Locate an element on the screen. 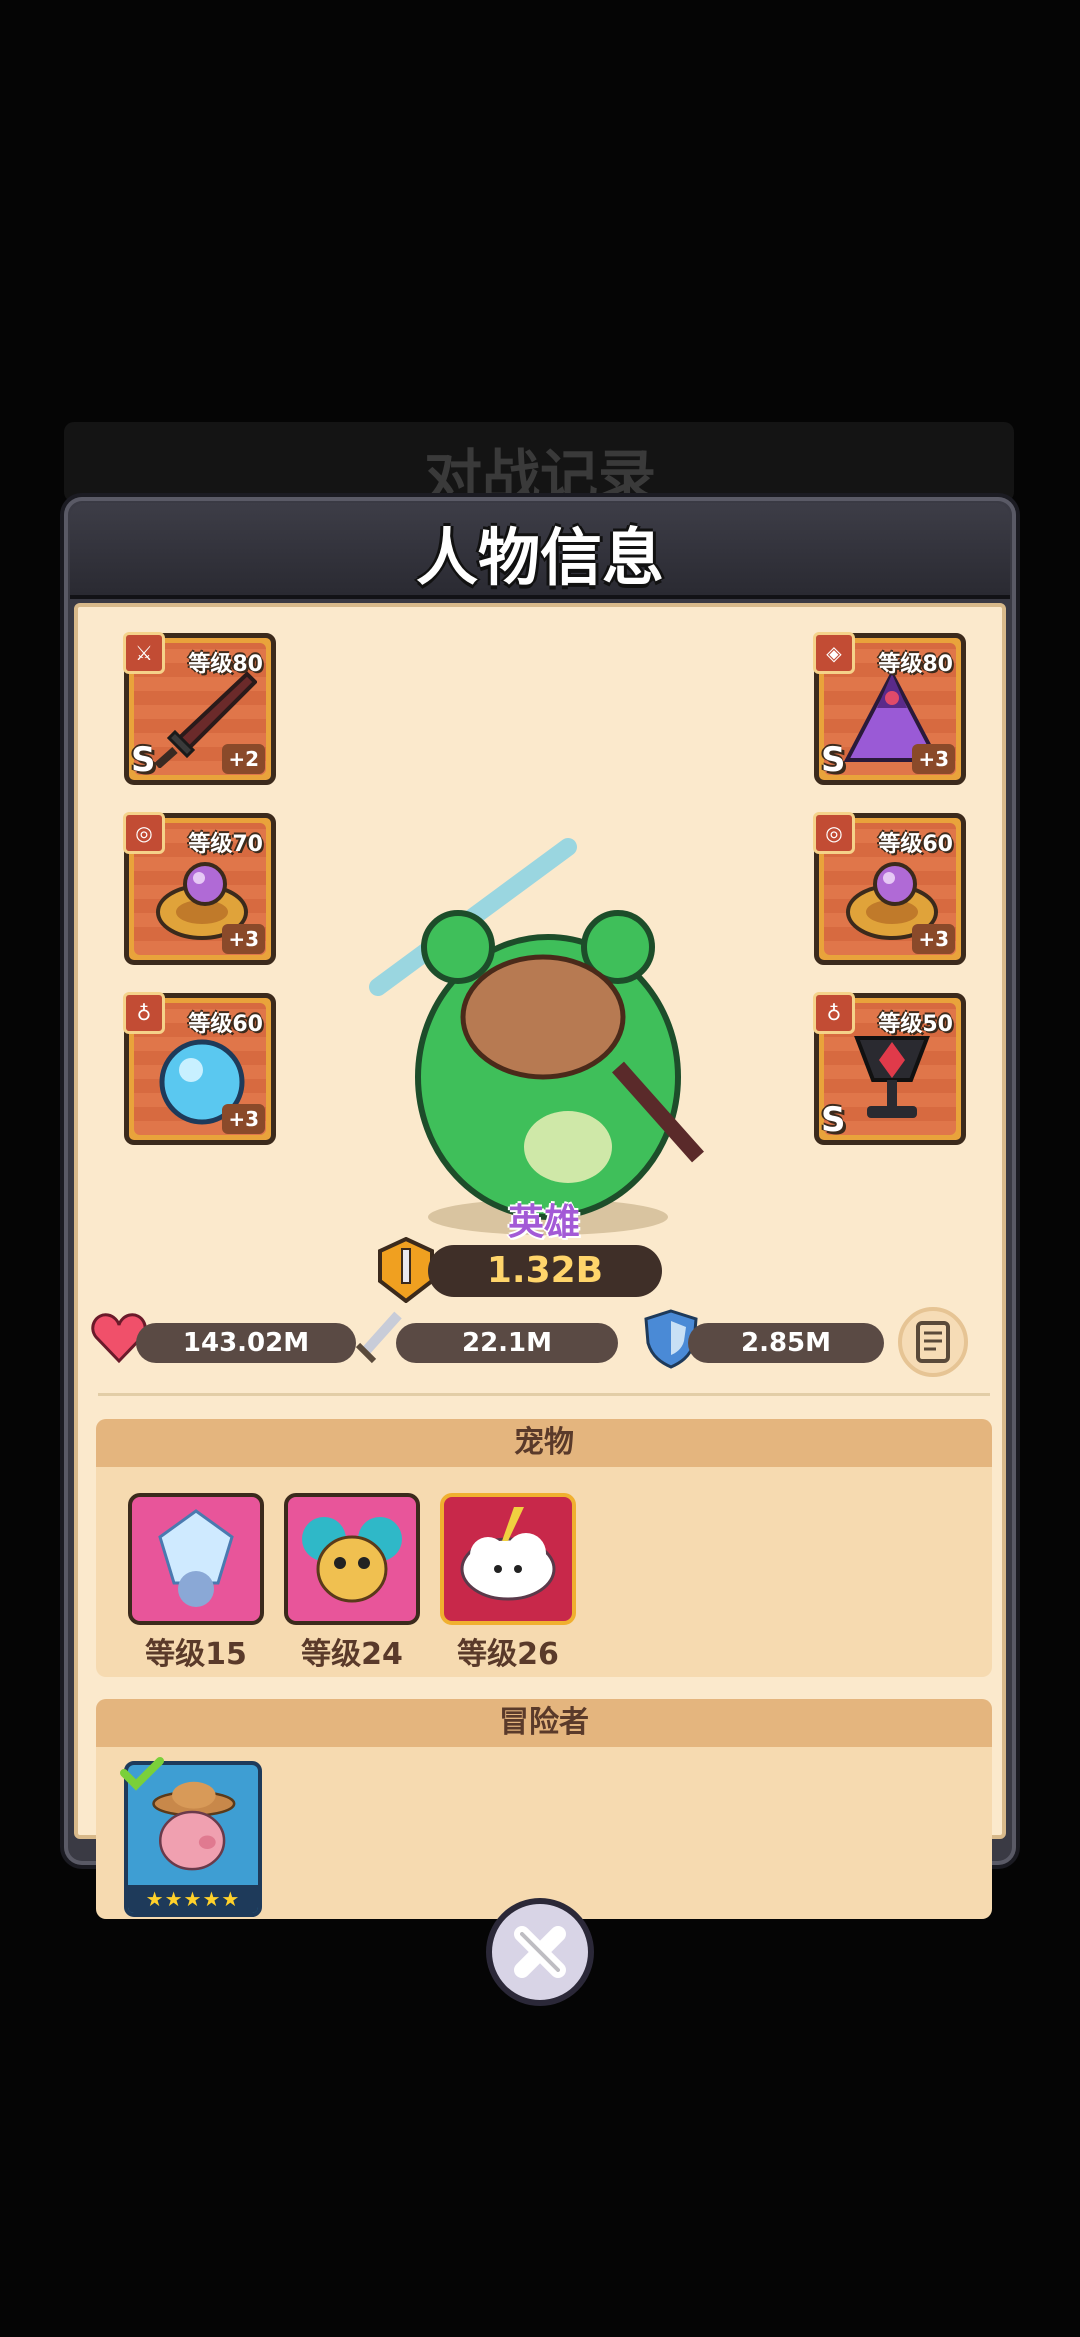 This screenshot has height=2337, width=1080. combat-power-icon is located at coordinates (406, 1270).